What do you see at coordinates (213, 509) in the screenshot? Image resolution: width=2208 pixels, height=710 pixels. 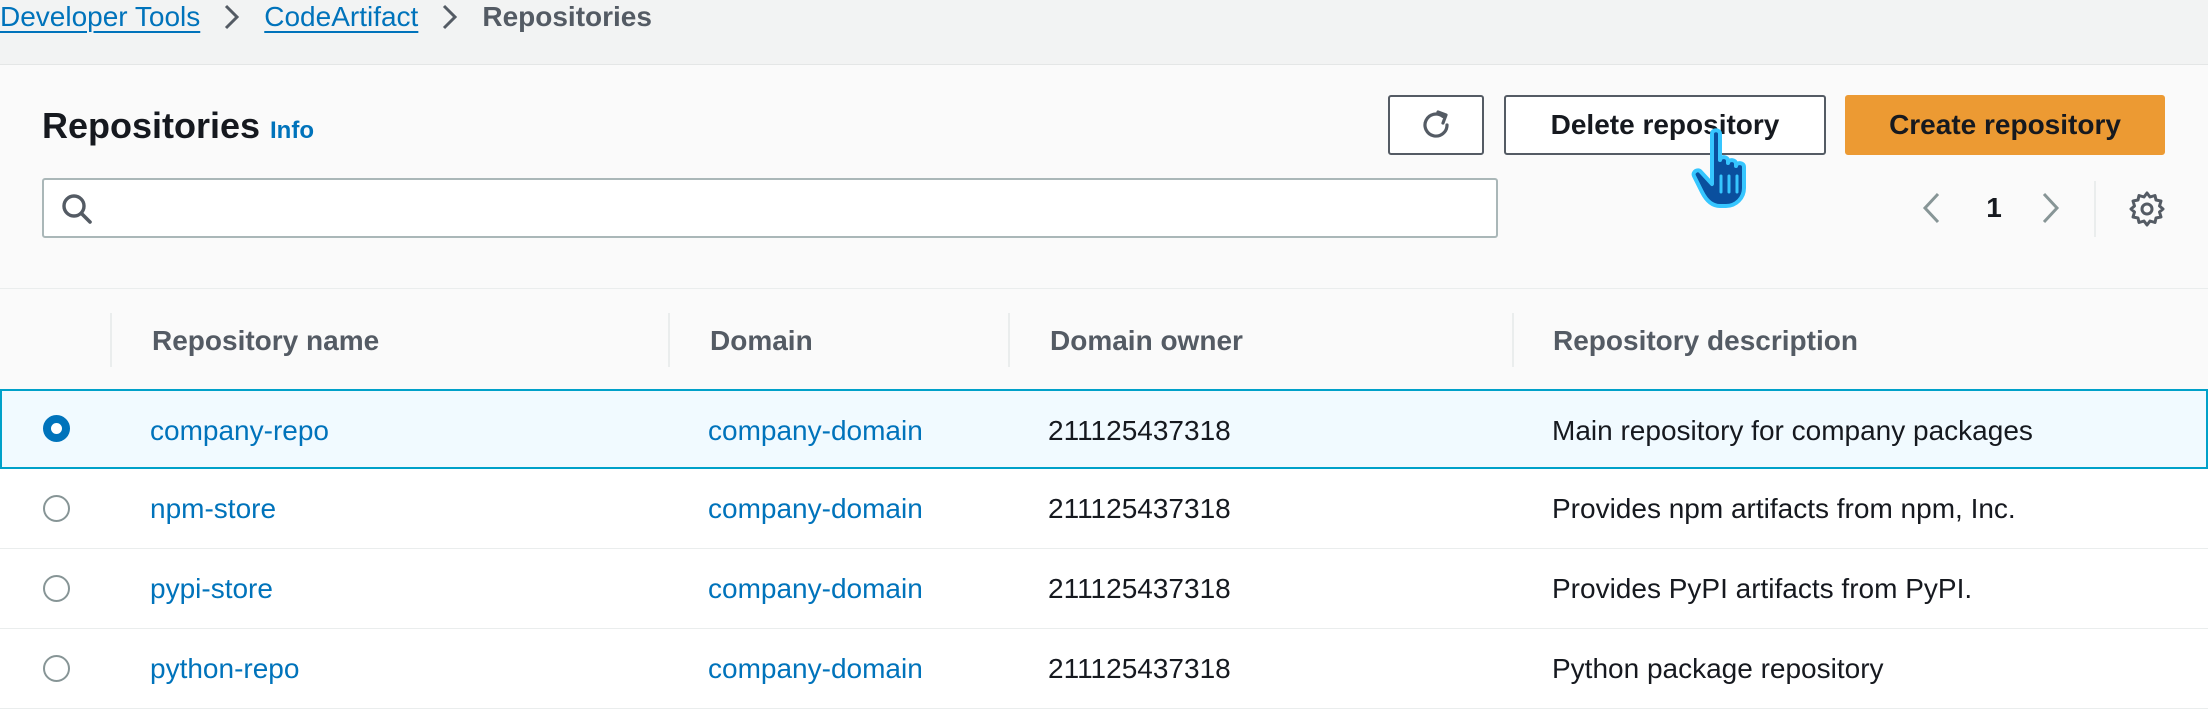 I see `repository-name-link: npm-store` at bounding box center [213, 509].